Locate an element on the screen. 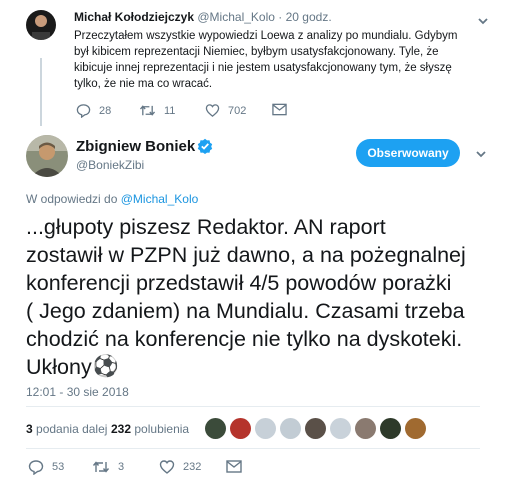 The image size is (505, 500). soccer-ball-emoji: ⚽ is located at coordinates (105, 366).